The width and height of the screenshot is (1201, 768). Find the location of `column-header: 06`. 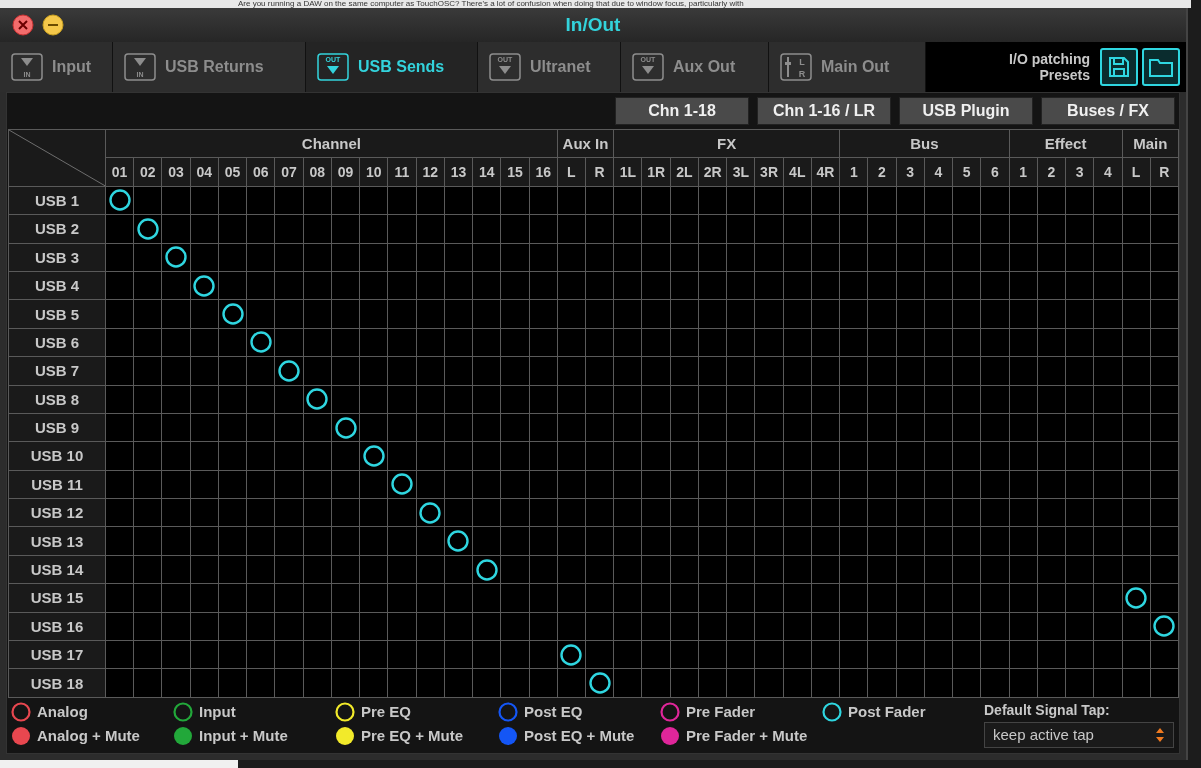

column-header: 06 is located at coordinates (261, 172).